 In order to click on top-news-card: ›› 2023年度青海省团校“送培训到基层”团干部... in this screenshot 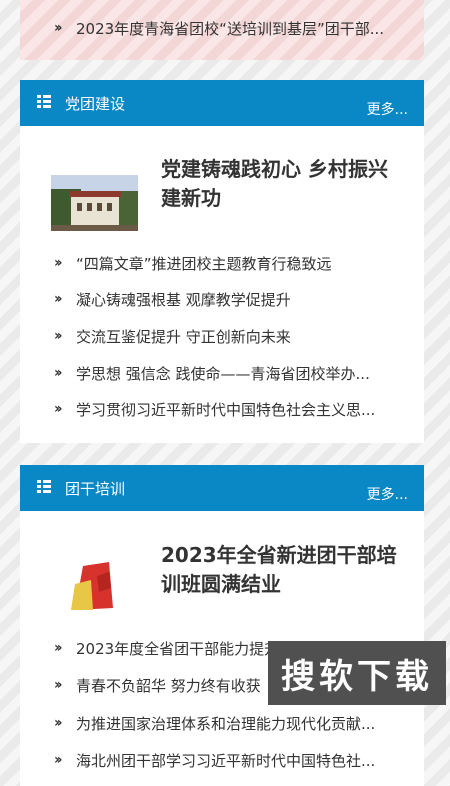, I will do `click(222, 30)`.